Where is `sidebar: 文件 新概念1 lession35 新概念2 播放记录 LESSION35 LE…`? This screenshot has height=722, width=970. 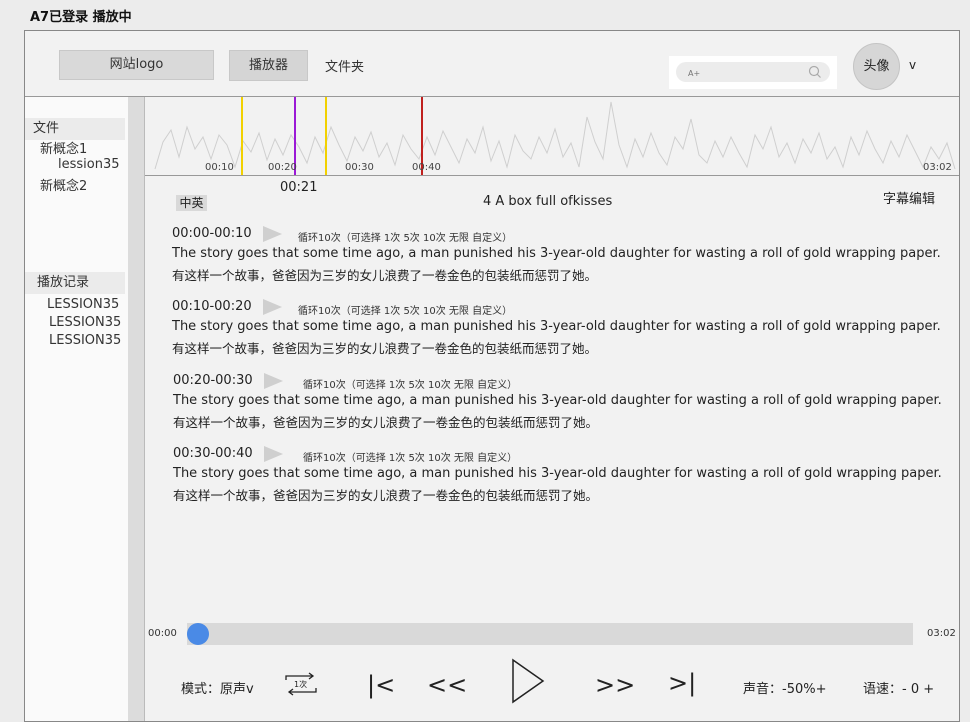 sidebar: 文件 新概念1 lession35 新概念2 播放记录 LESSION35 LE… is located at coordinates (76, 409).